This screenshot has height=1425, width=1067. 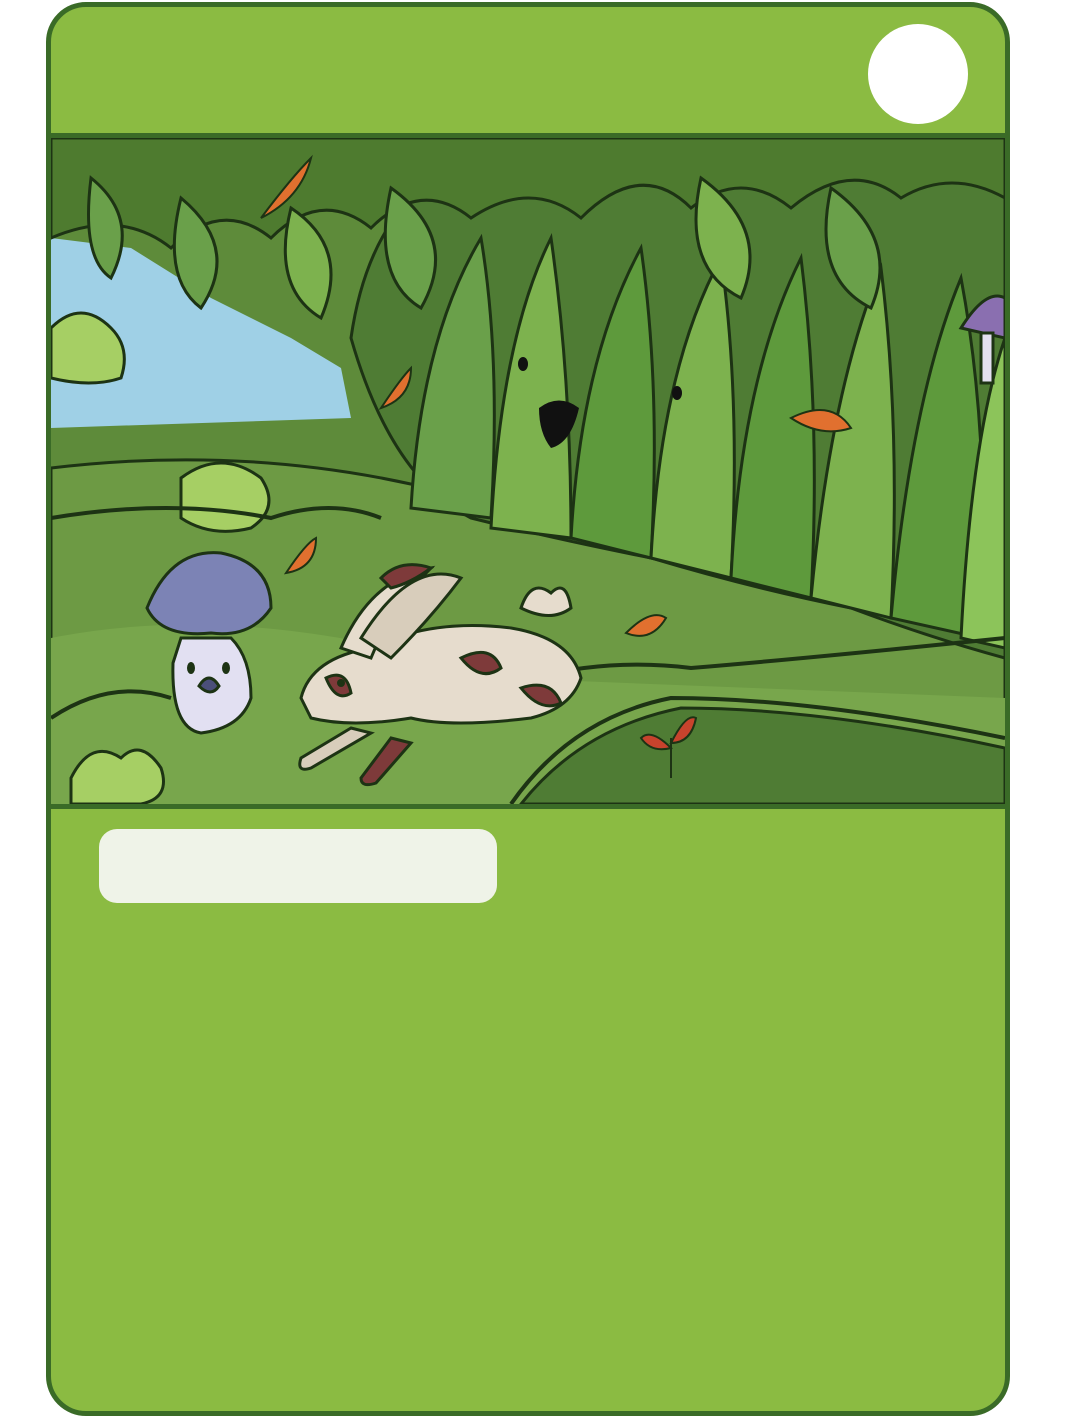 What do you see at coordinates (528, 70) in the screenshot?
I see `card-header` at bounding box center [528, 70].